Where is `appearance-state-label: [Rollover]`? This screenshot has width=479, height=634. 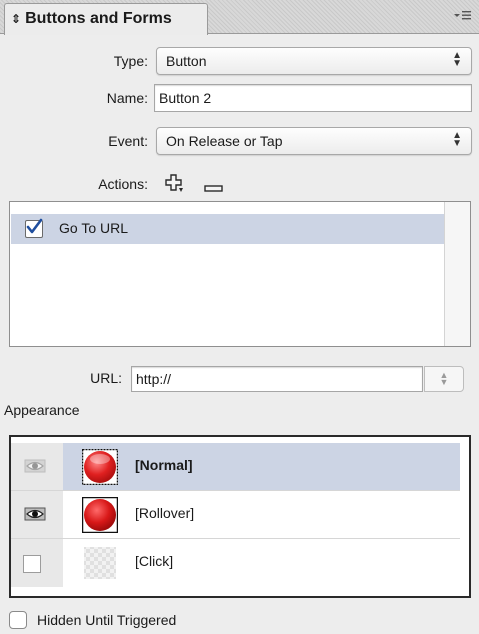
appearance-state-label: [Rollover] is located at coordinates (165, 513).